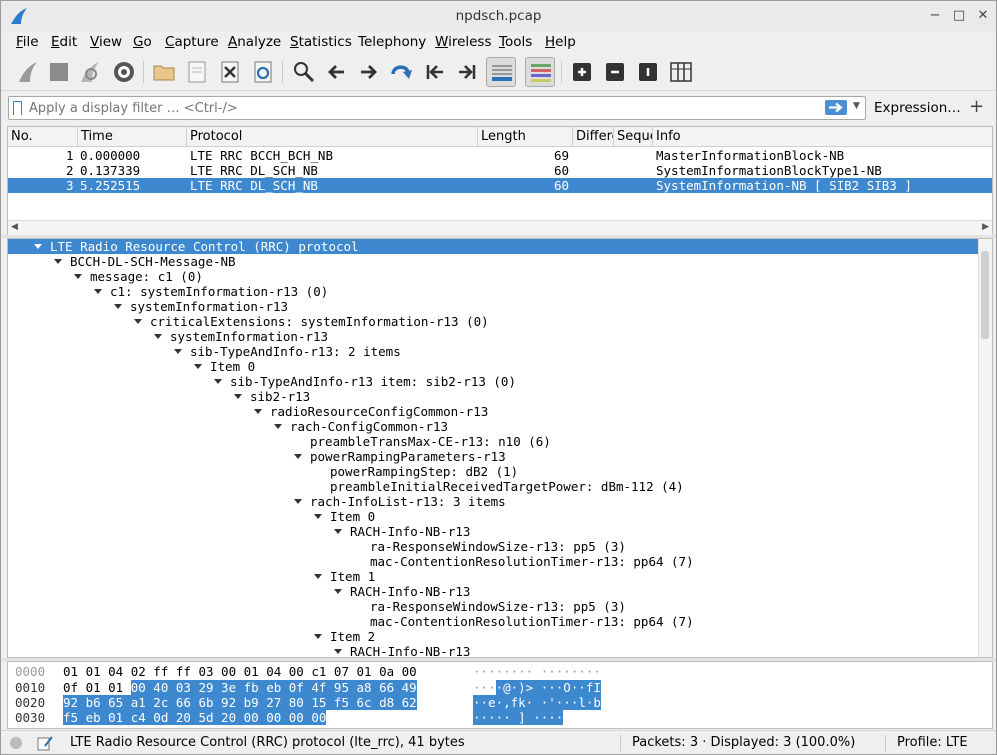 The image size is (997, 755). What do you see at coordinates (14, 227) in the screenshot?
I see `scroll-left-icon: ◀` at bounding box center [14, 227].